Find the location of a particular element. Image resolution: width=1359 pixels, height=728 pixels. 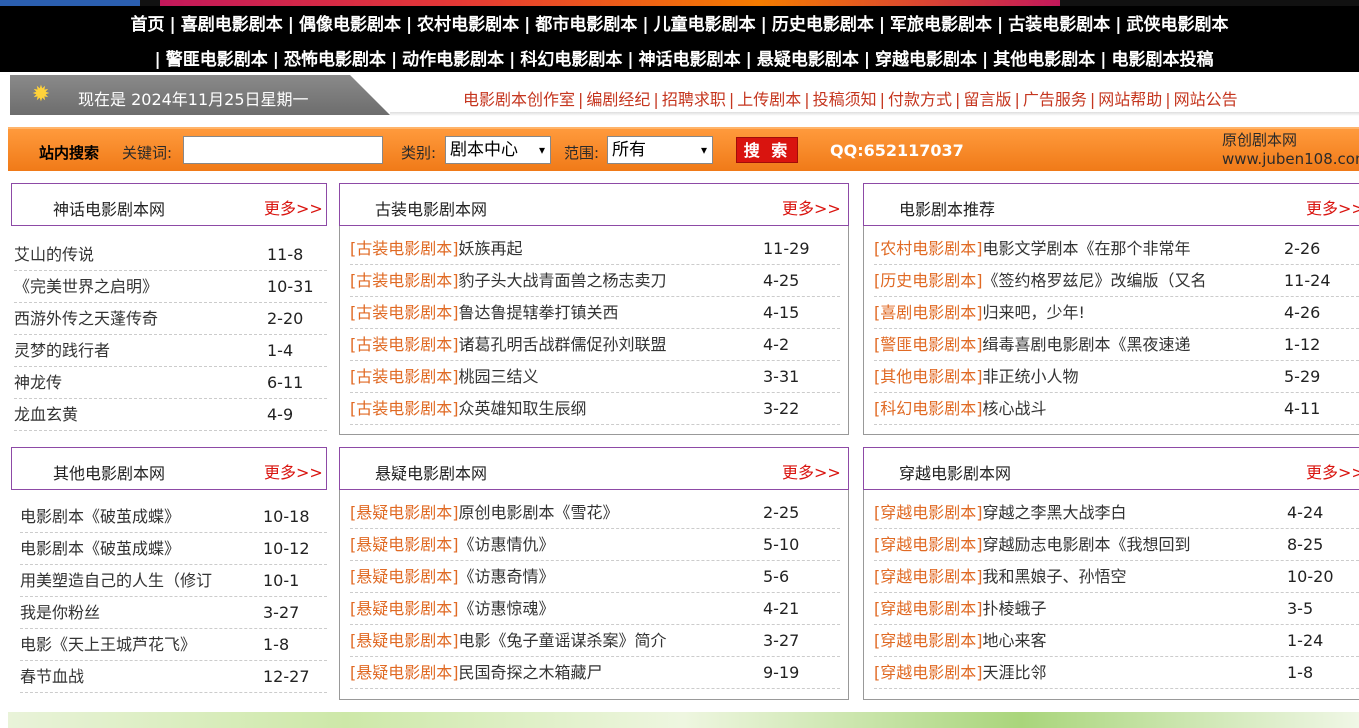

utility-link: 编剧经纪 is located at coordinates (618, 99).